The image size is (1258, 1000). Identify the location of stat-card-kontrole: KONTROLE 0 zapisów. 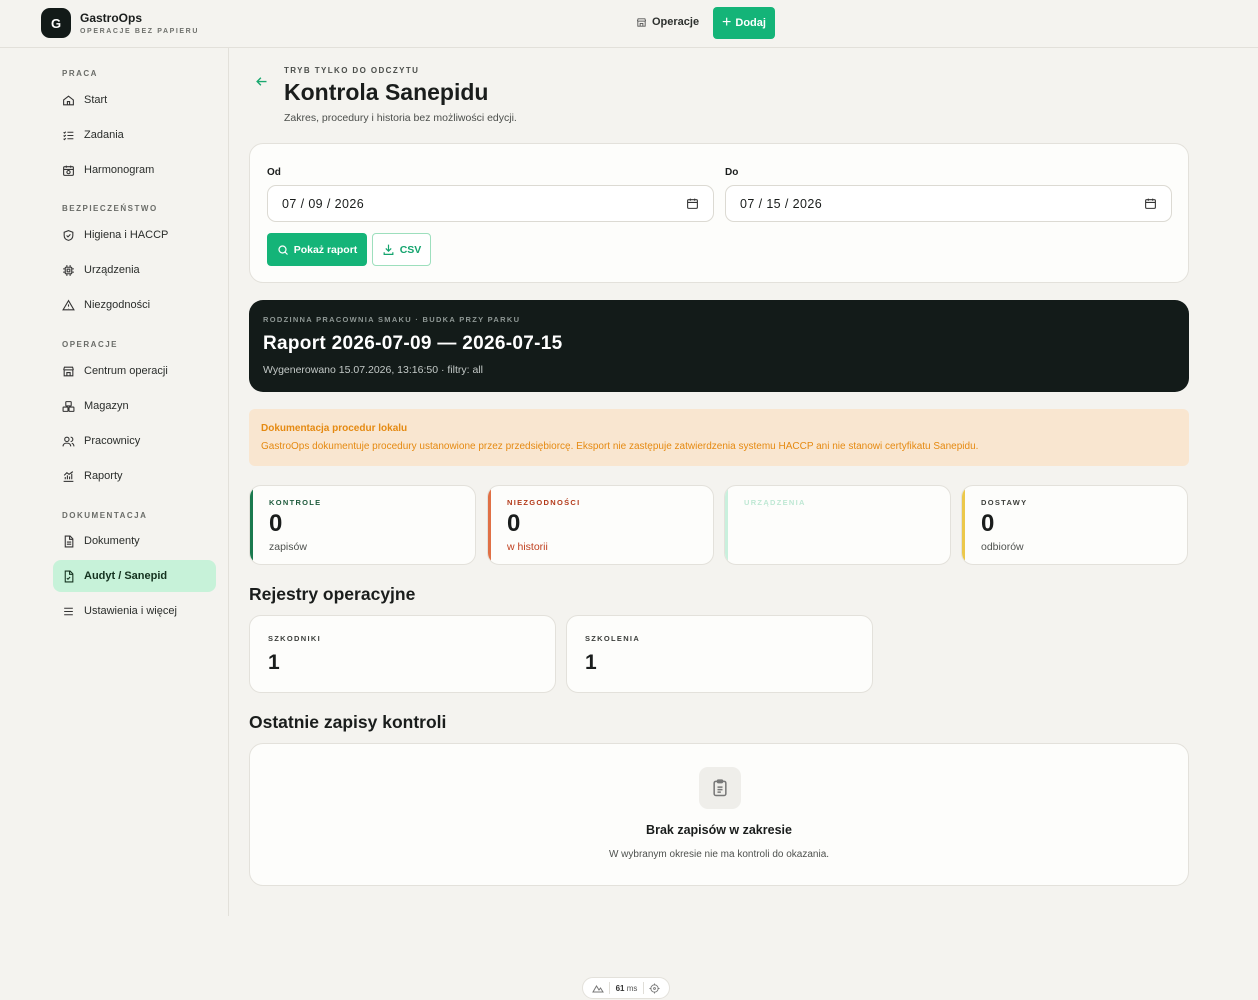
(362, 525).